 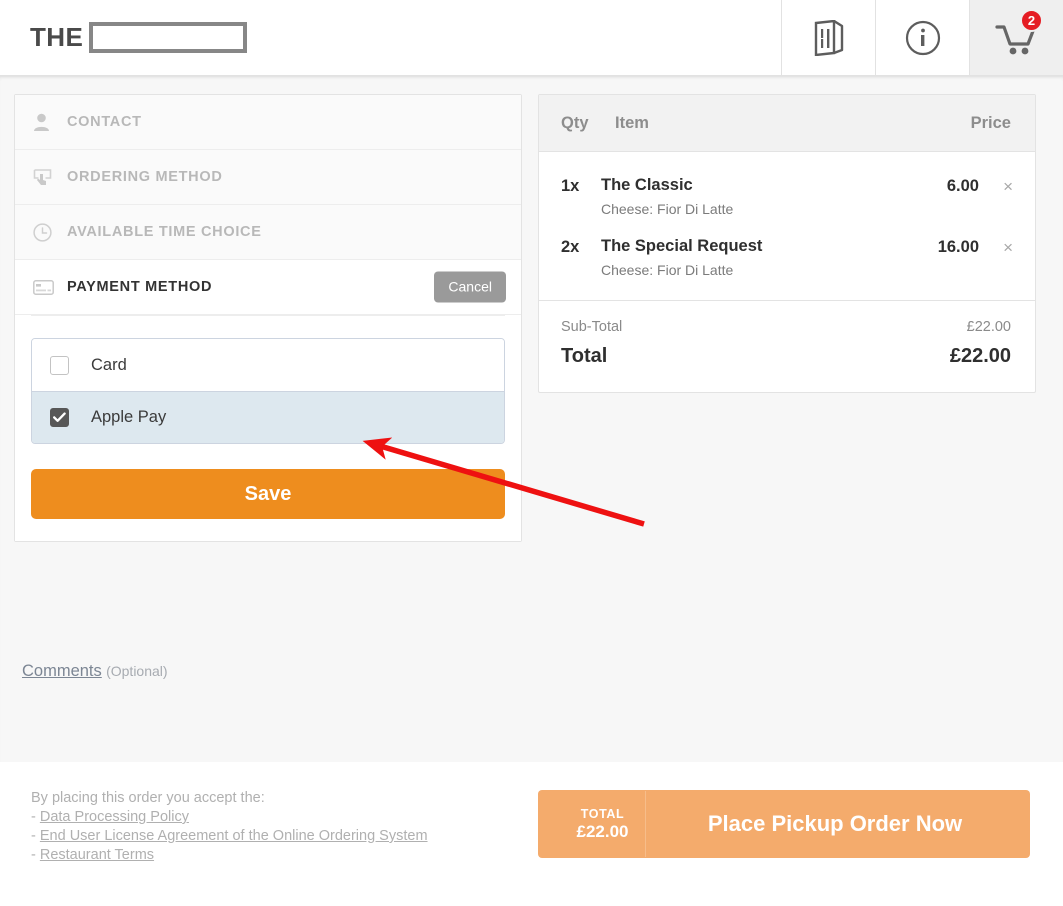 I want to click on info-icon, so click(x=923, y=38).